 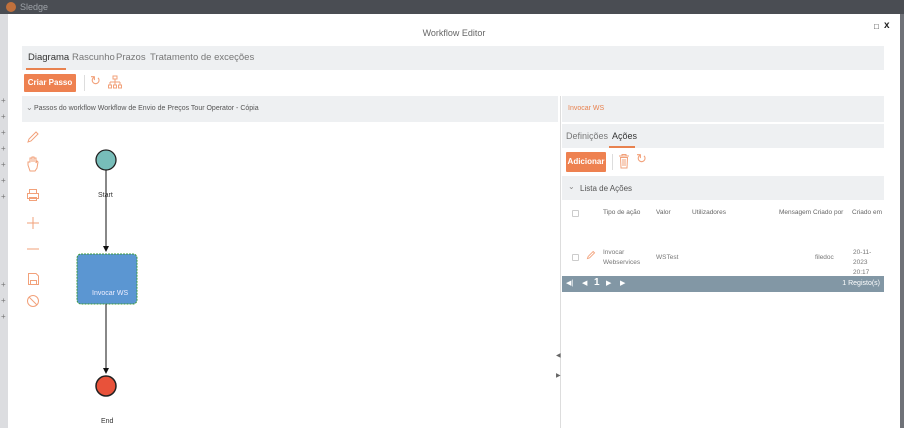 What do you see at coordinates (571, 186) in the screenshot?
I see `chevron-down-icon: ⌄` at bounding box center [571, 186].